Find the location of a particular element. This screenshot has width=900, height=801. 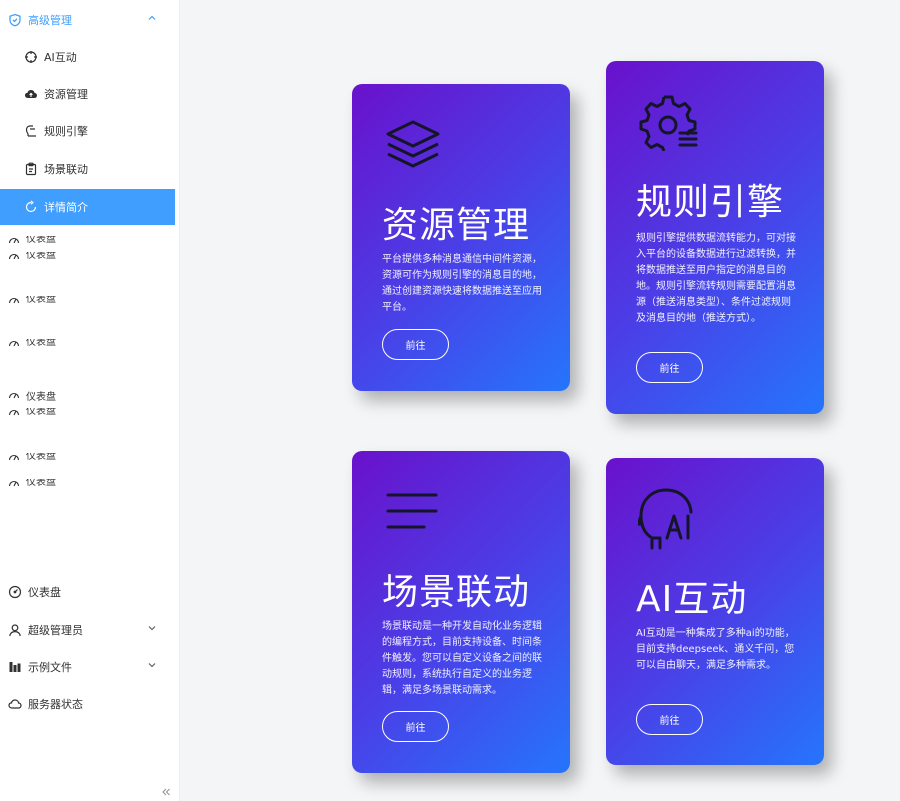

sidebar-item-label: AI互动 is located at coordinates (60, 57).